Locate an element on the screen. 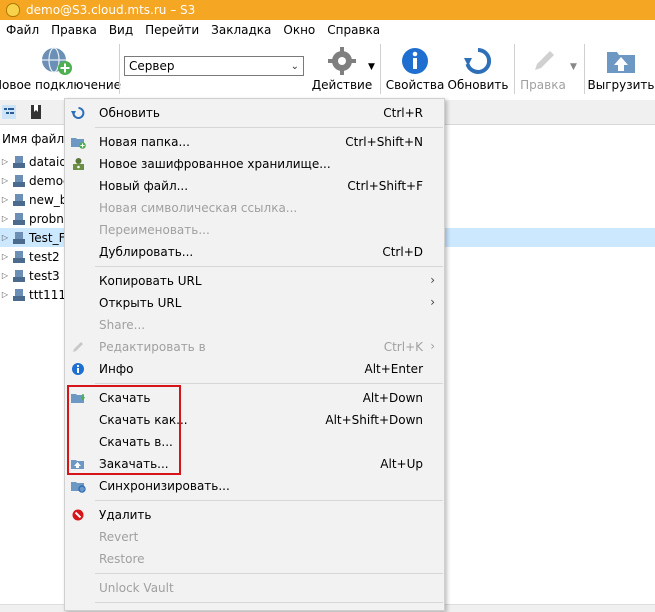  upload-button: Выгрузить is located at coordinates (621, 69).